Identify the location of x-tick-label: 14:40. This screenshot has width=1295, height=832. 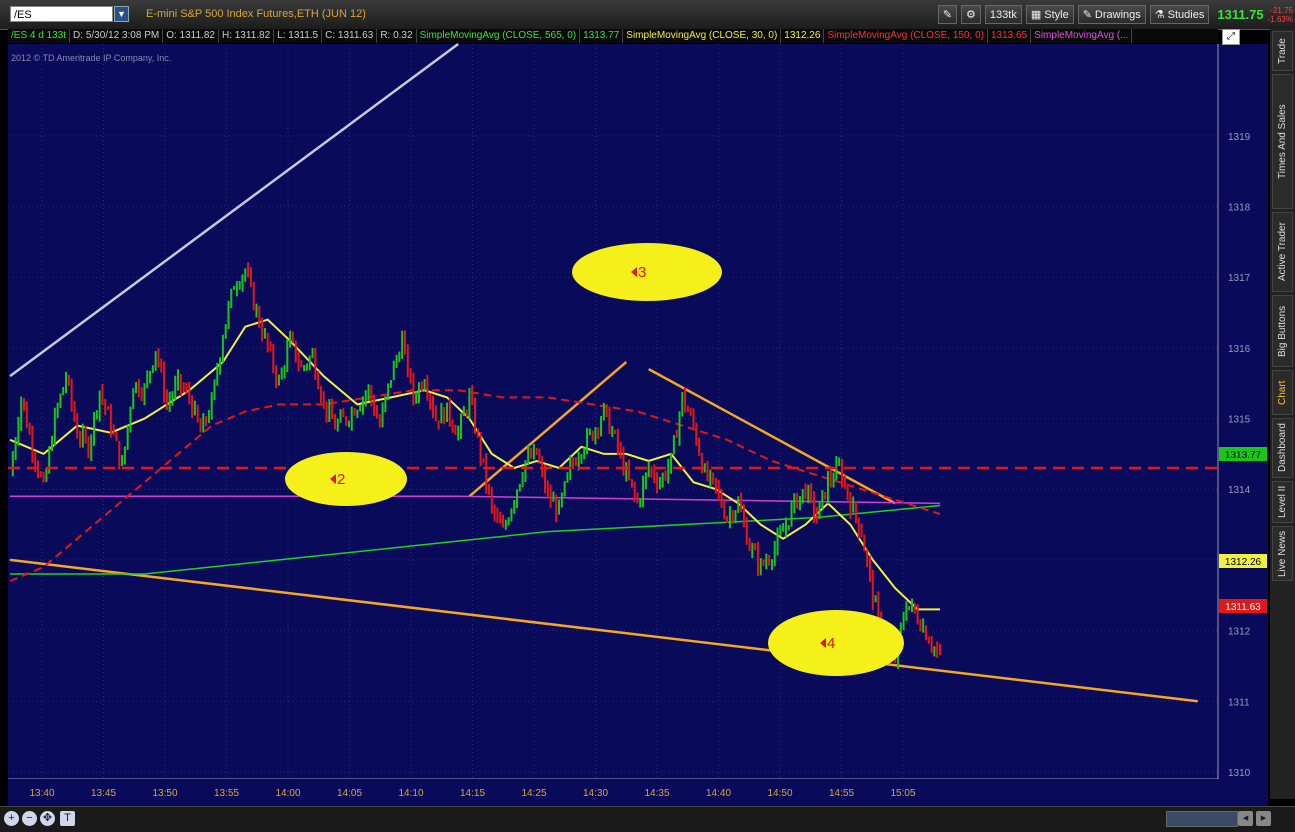
(718, 793).